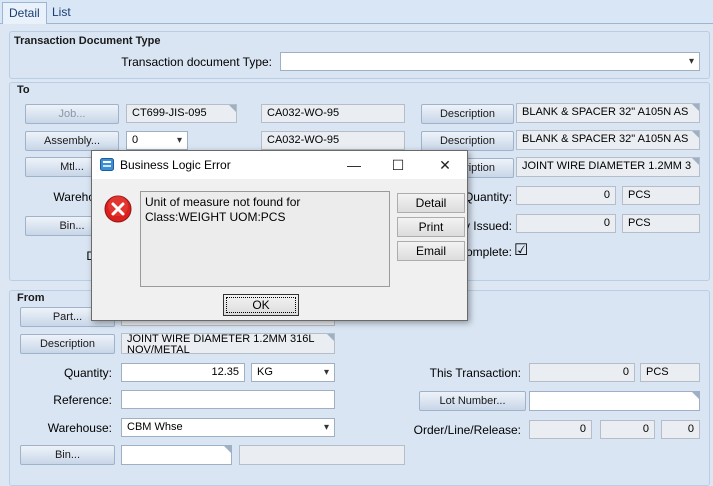  What do you see at coordinates (522, 251) in the screenshot?
I see `complete-checkbox: ☑` at bounding box center [522, 251].